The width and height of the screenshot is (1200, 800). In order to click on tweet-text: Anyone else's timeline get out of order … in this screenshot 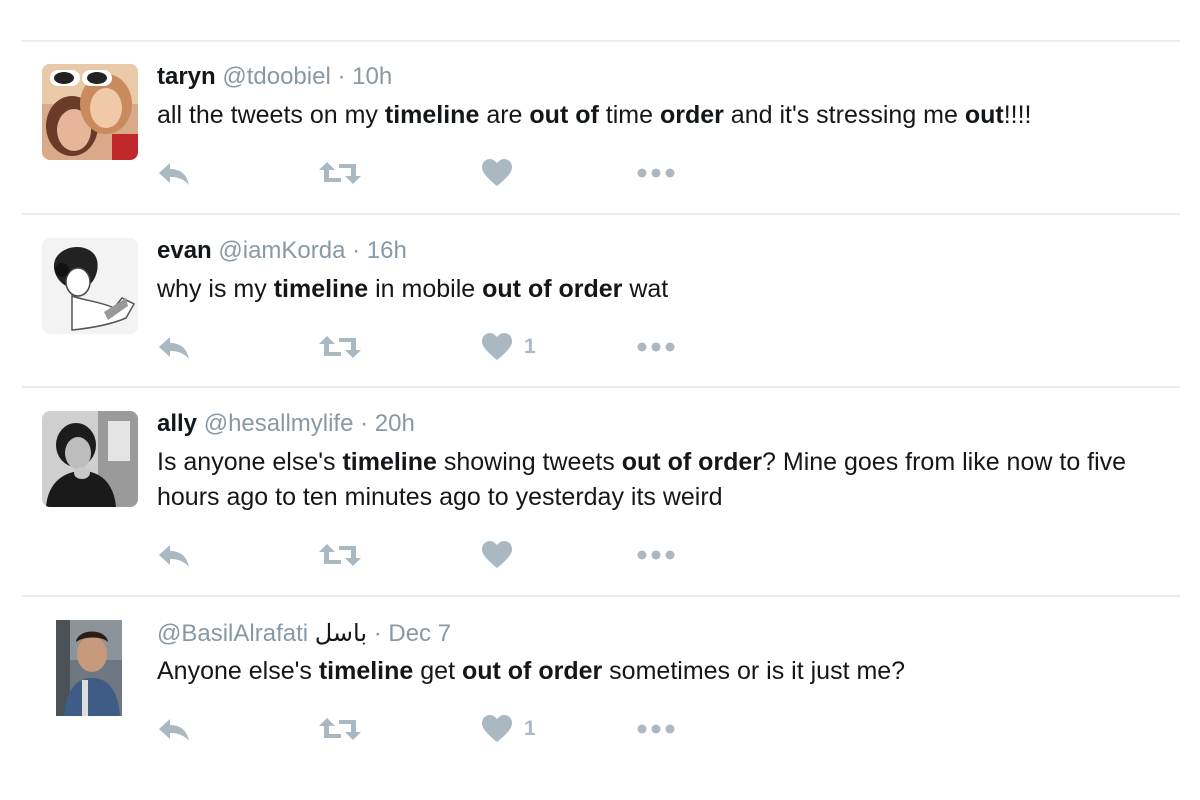, I will do `click(667, 671)`.